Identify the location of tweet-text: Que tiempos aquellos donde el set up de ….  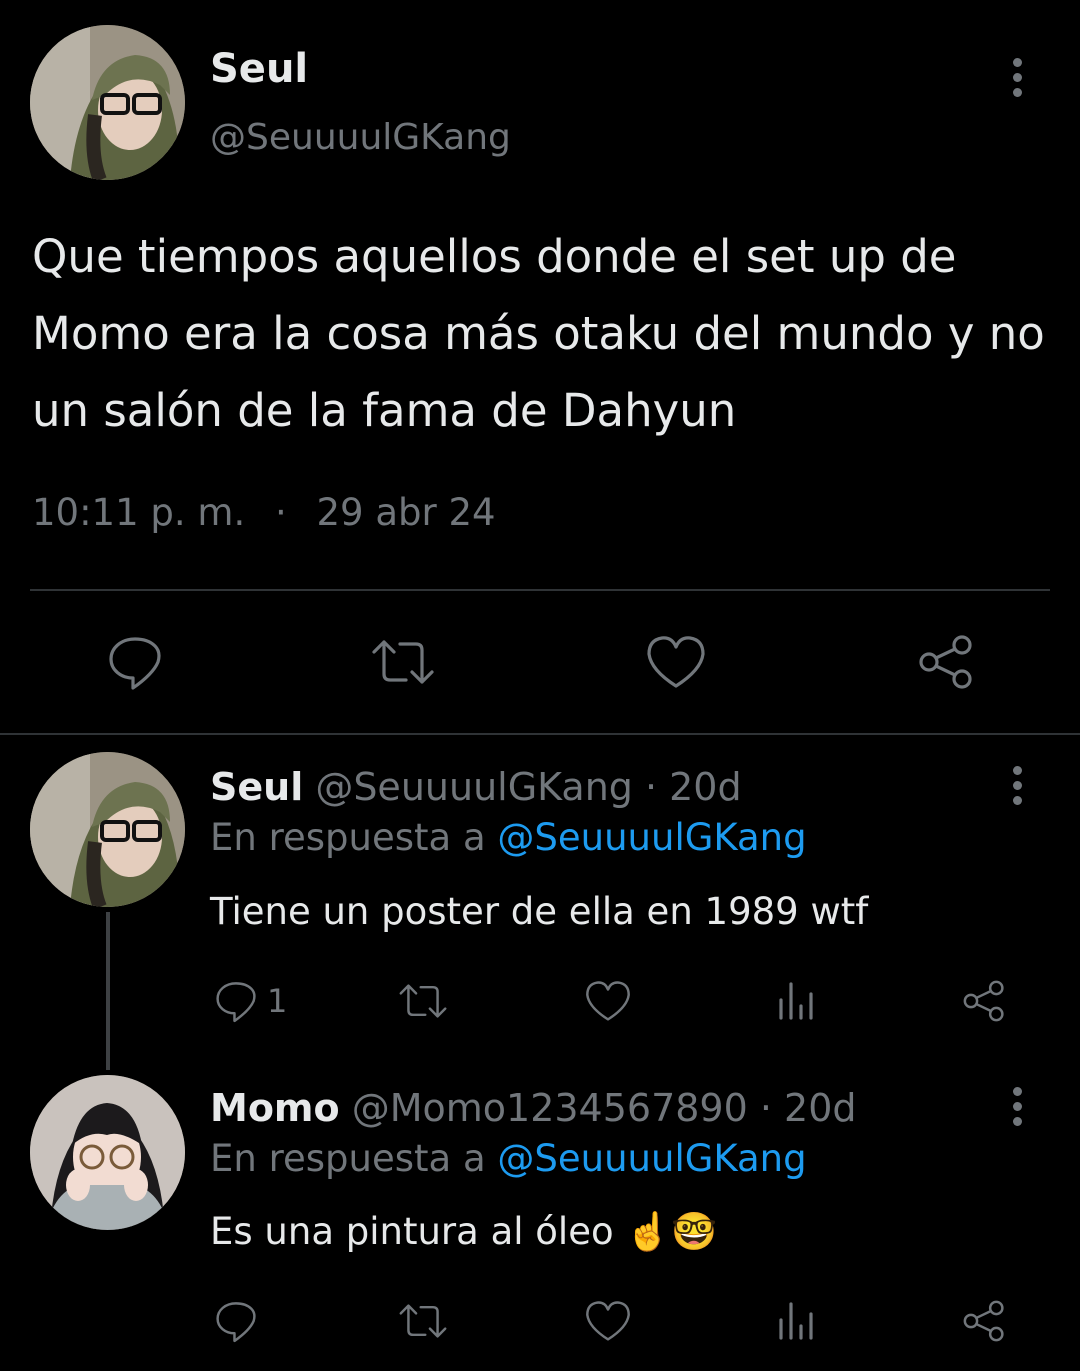
(538, 333).